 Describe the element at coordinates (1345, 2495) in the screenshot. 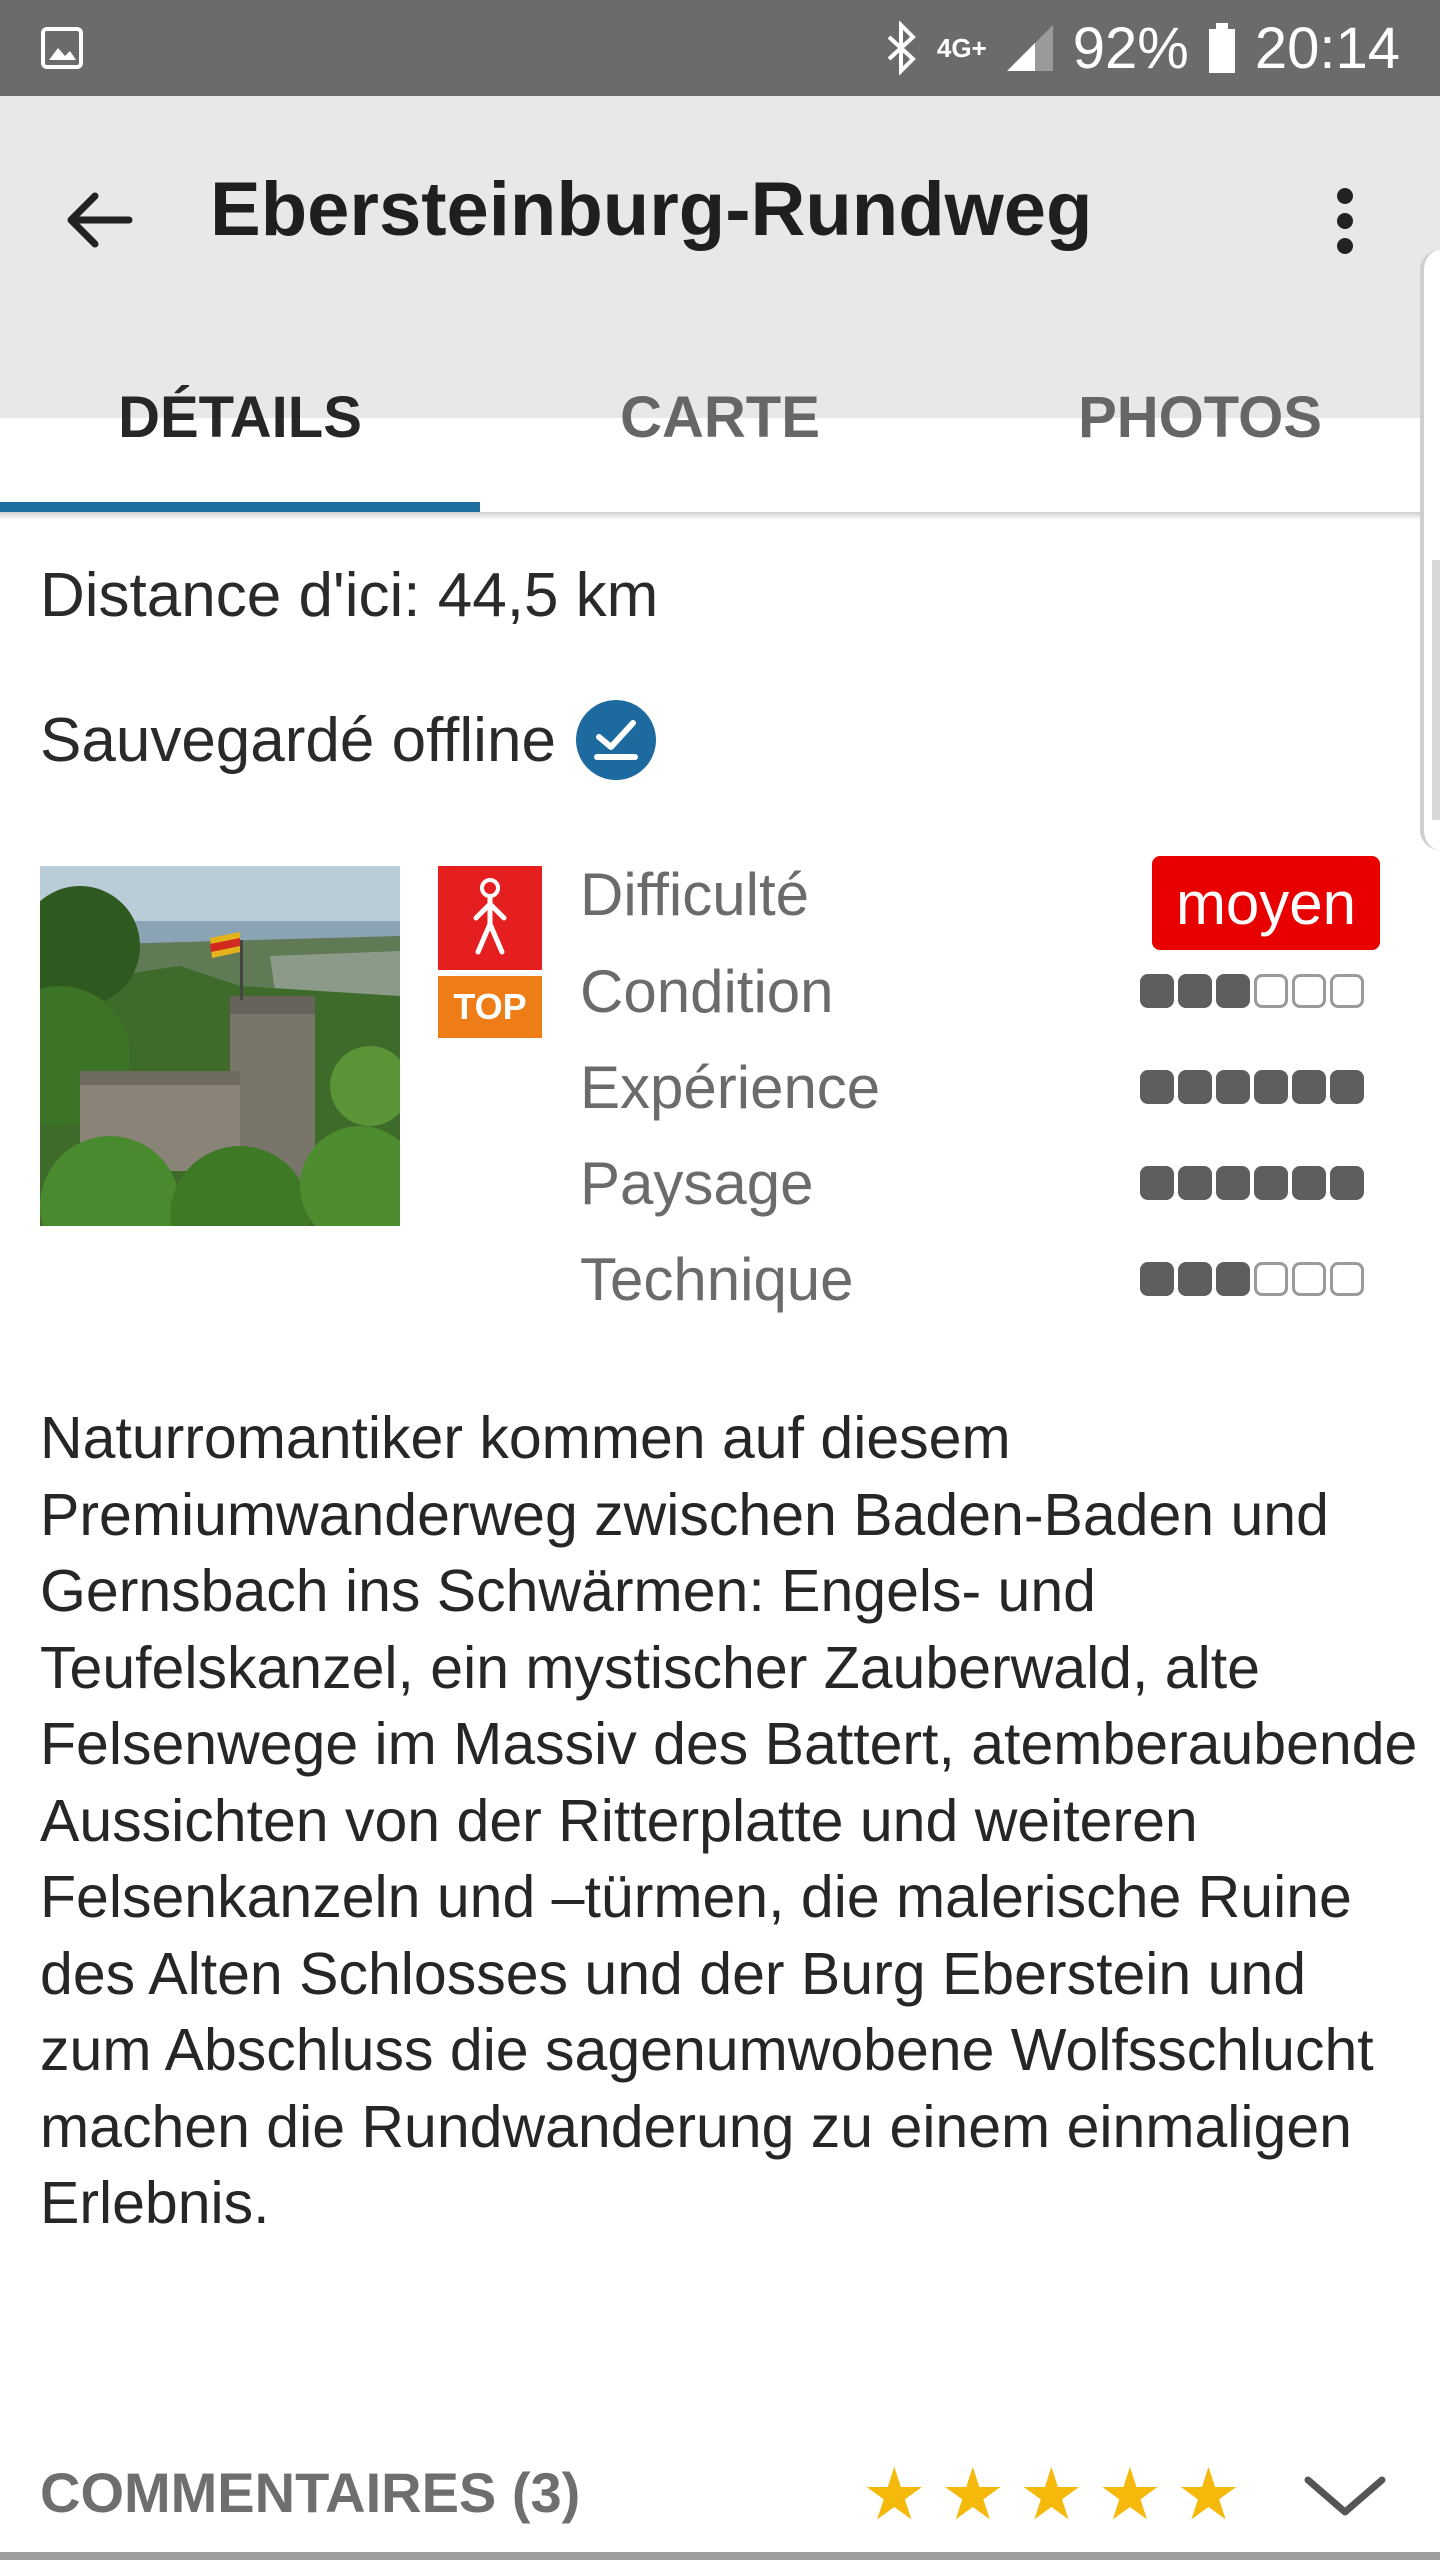

I see `chevron-down-icon` at that location.